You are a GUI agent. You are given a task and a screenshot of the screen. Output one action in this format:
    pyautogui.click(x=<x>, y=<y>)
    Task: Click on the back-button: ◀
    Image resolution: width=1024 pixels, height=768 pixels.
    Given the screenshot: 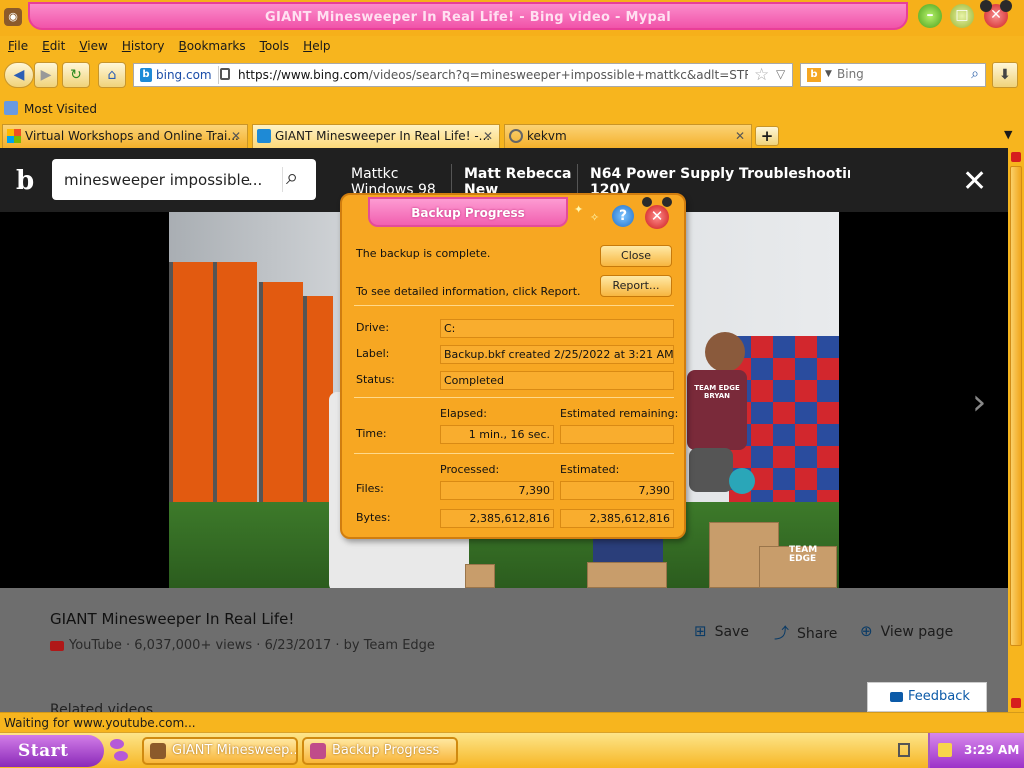 What is the action you would take?
    pyautogui.click(x=19, y=75)
    